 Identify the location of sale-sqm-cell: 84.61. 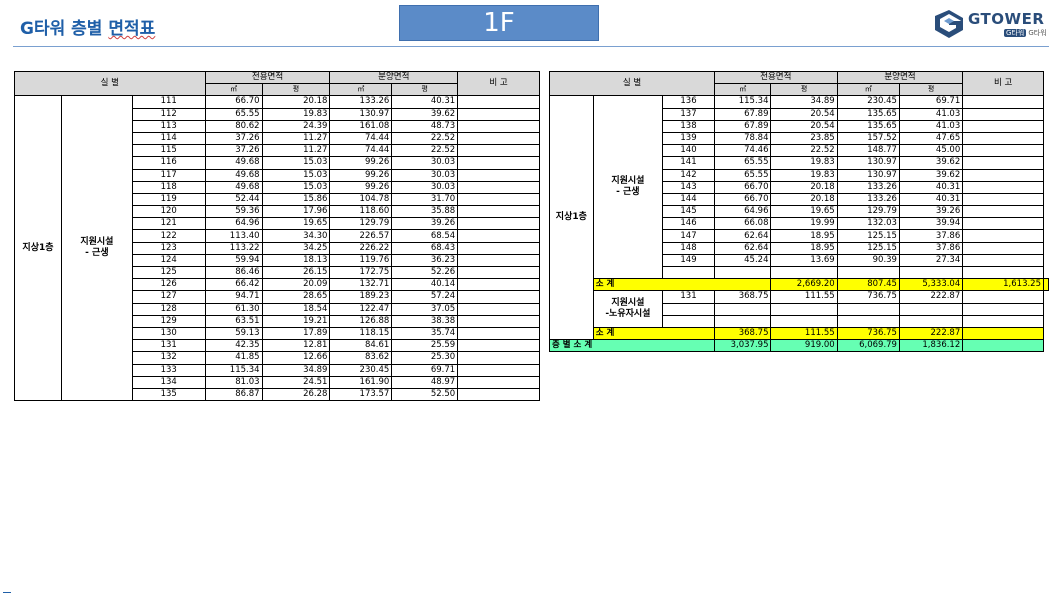
(361, 346).